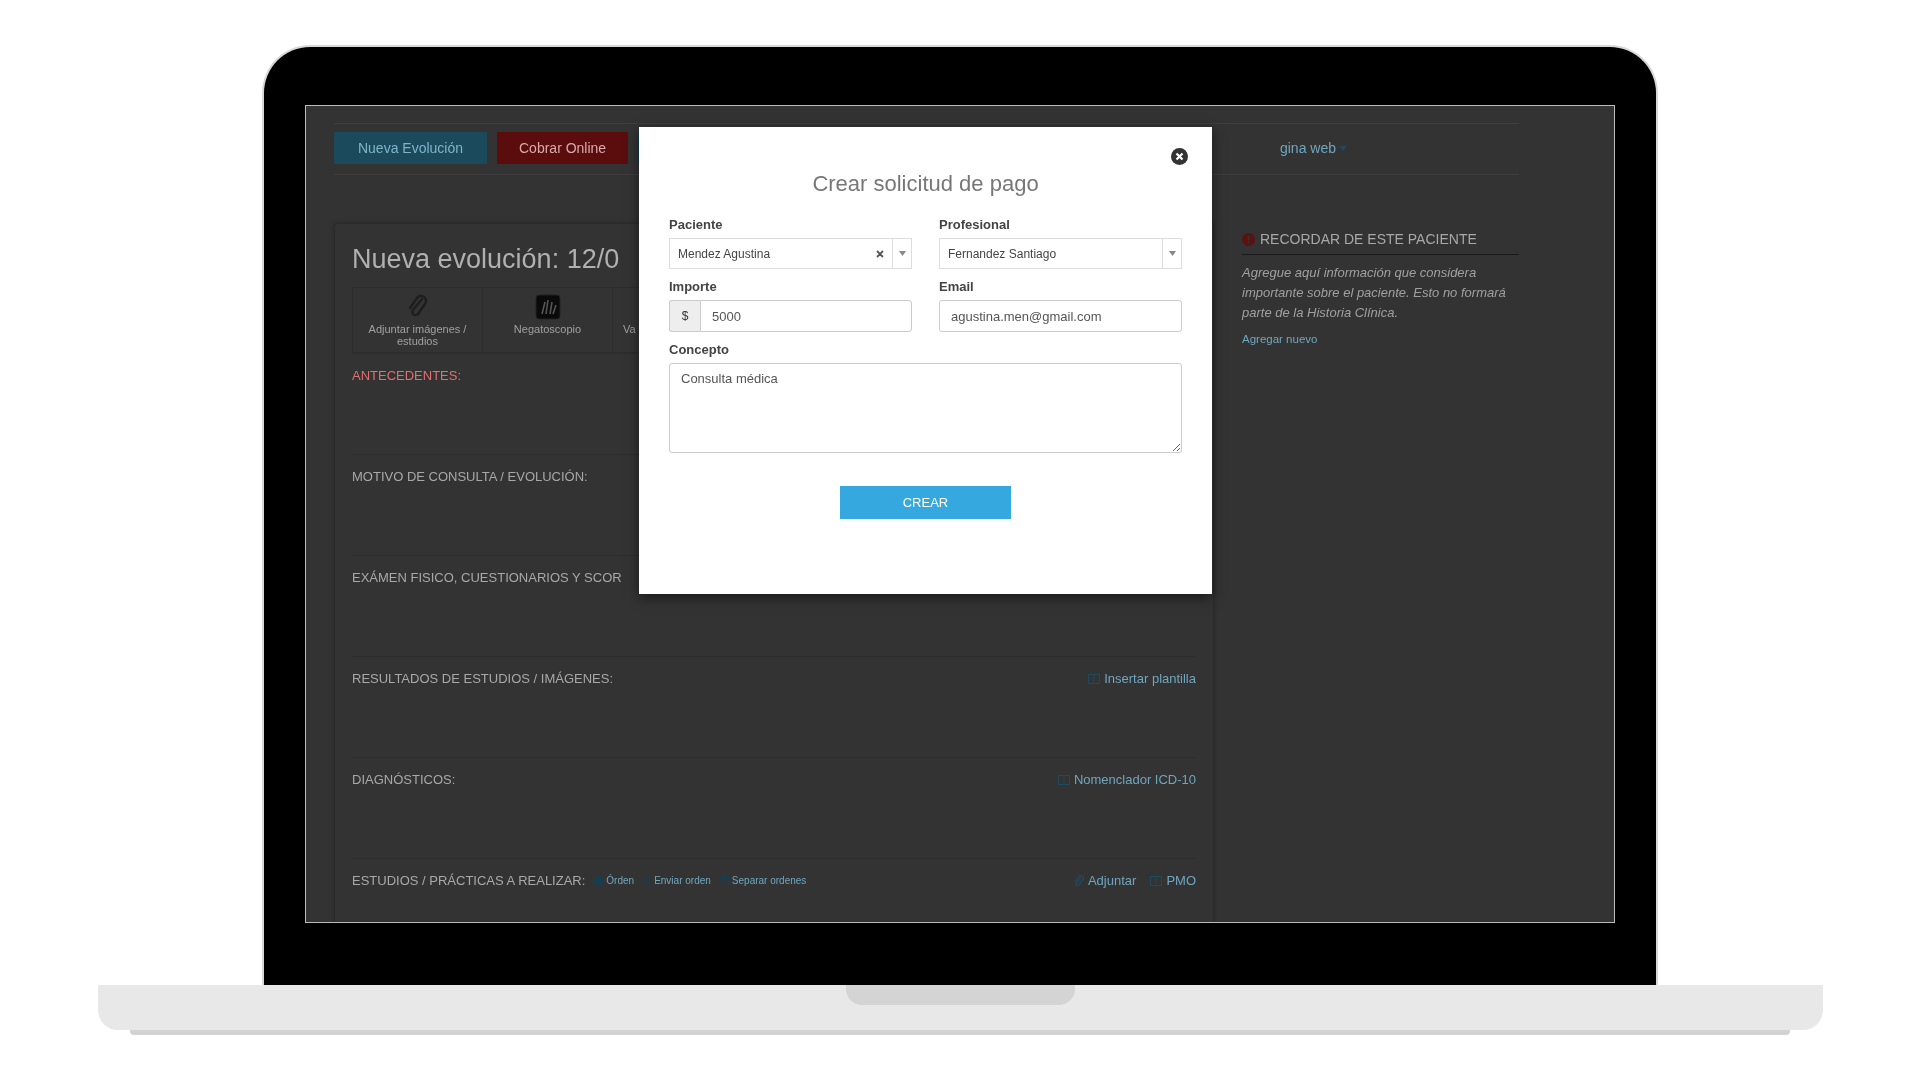  What do you see at coordinates (1105, 880) in the screenshot?
I see `section-link: Adjuntar` at bounding box center [1105, 880].